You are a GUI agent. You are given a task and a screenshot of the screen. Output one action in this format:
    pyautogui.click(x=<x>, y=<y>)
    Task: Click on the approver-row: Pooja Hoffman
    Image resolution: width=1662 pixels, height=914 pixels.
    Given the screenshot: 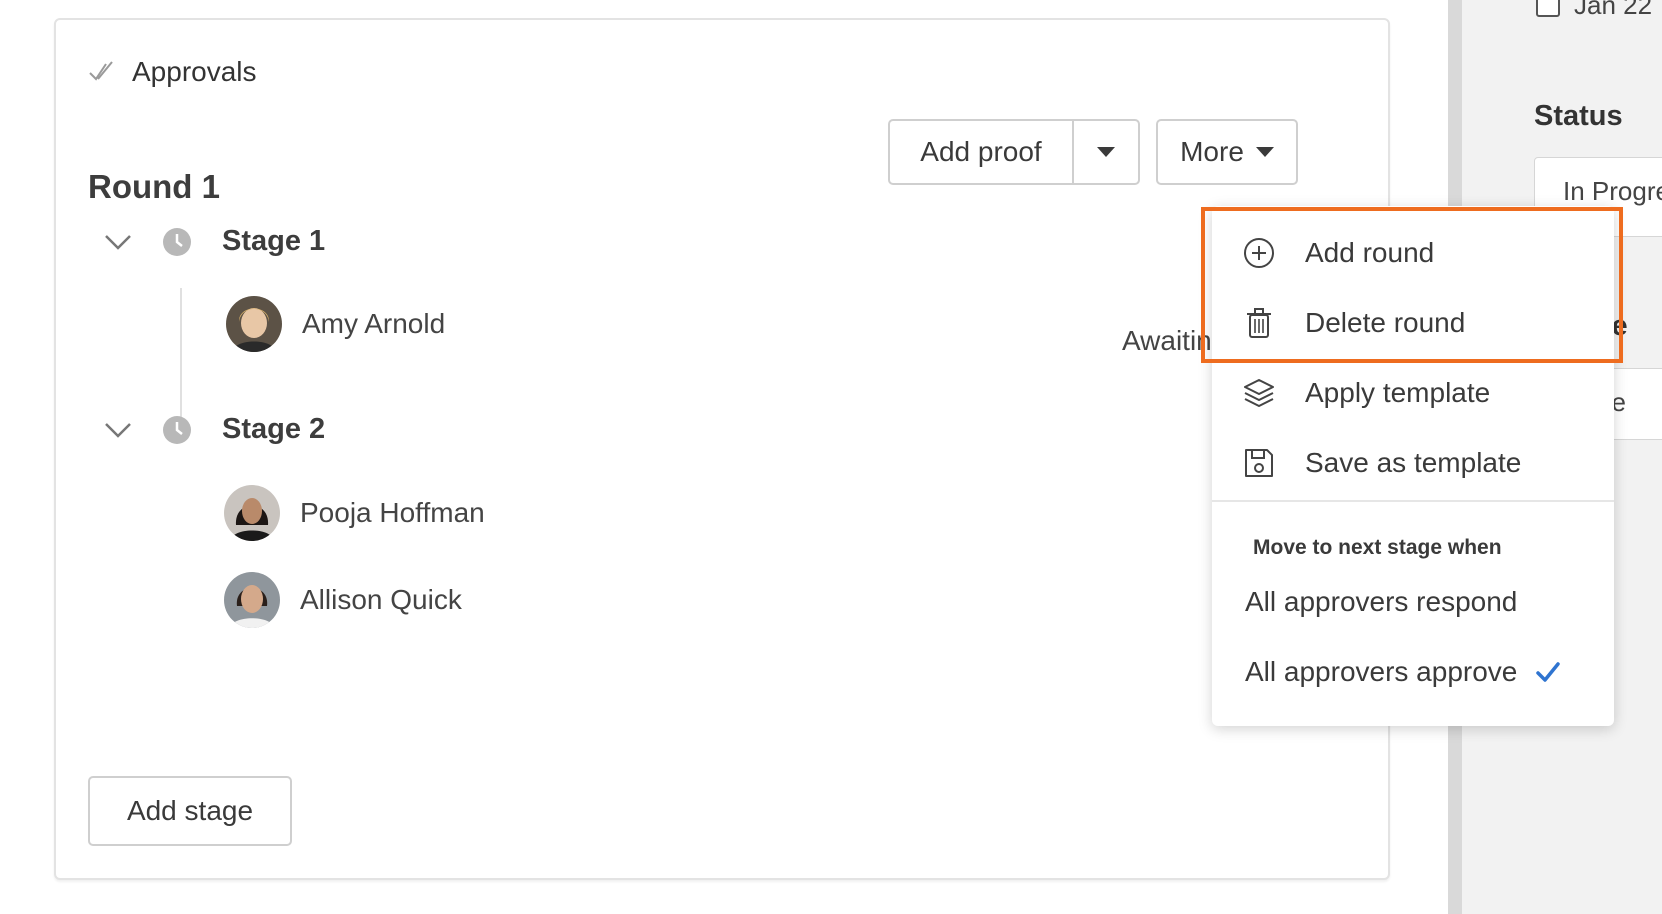 What is the action you would take?
    pyautogui.click(x=354, y=513)
    